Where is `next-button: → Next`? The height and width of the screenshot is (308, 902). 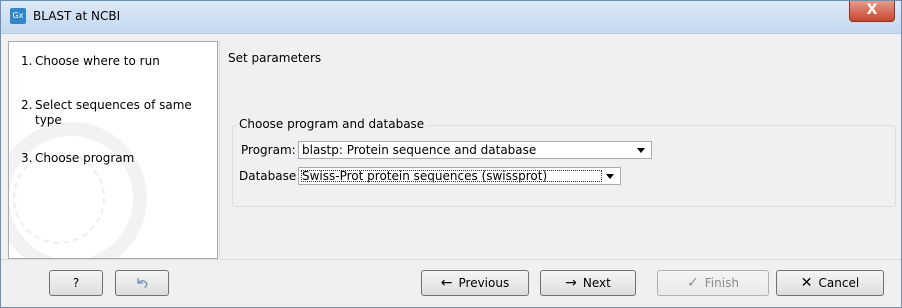 next-button: → Next is located at coordinates (588, 283).